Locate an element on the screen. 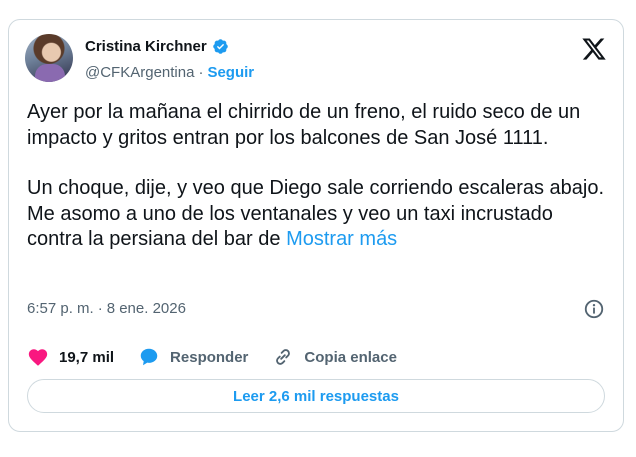 The height and width of the screenshot is (457, 636). handle-row: @CFKArgentina · Seguir is located at coordinates (169, 72).